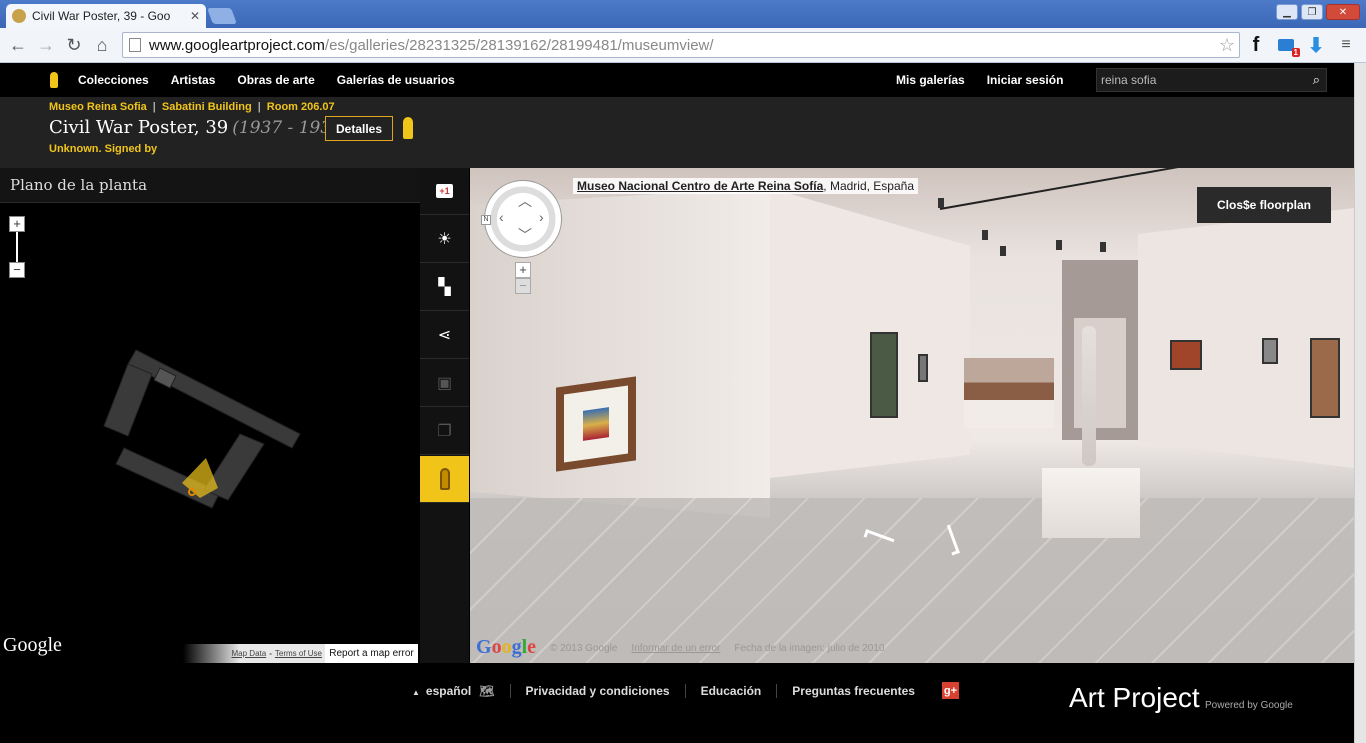 Image resolution: width=1366 pixels, height=743 pixels. Describe the element at coordinates (1091, 503) in the screenshot. I see `sculpture-plinth` at that location.